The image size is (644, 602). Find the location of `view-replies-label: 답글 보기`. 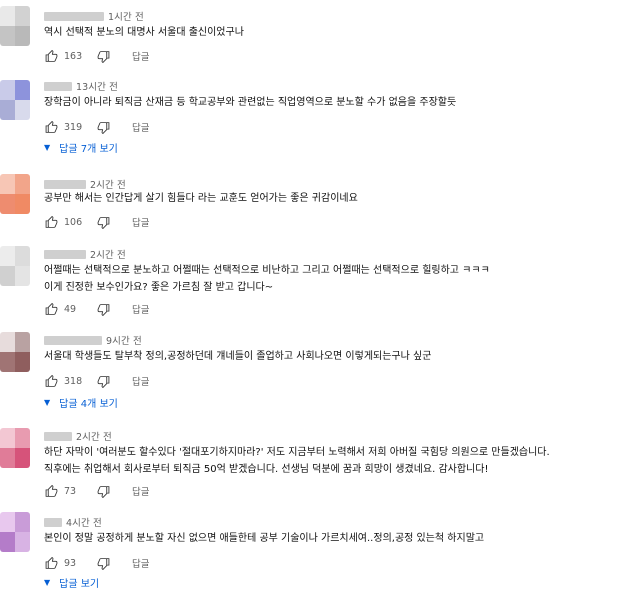

view-replies-label: 답글 보기 is located at coordinates (79, 584).